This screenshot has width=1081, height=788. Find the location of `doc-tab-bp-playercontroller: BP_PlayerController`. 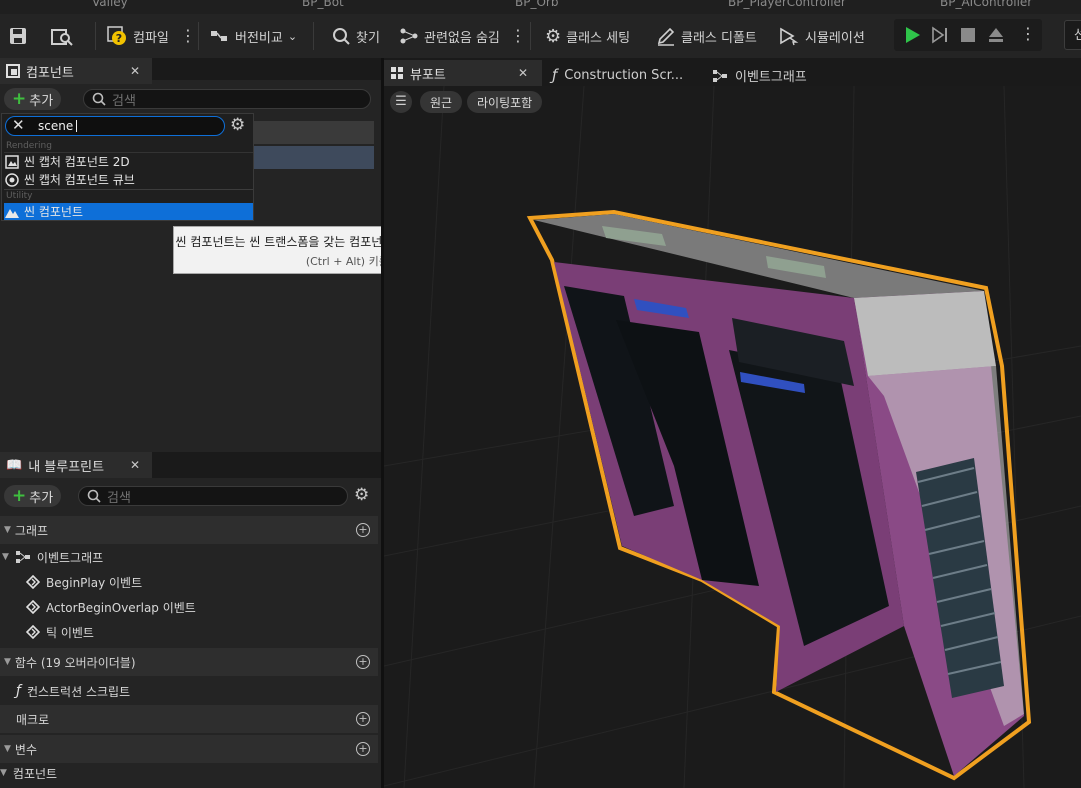

doc-tab-bp-playercontroller: BP_PlayerController is located at coordinates (787, 4).